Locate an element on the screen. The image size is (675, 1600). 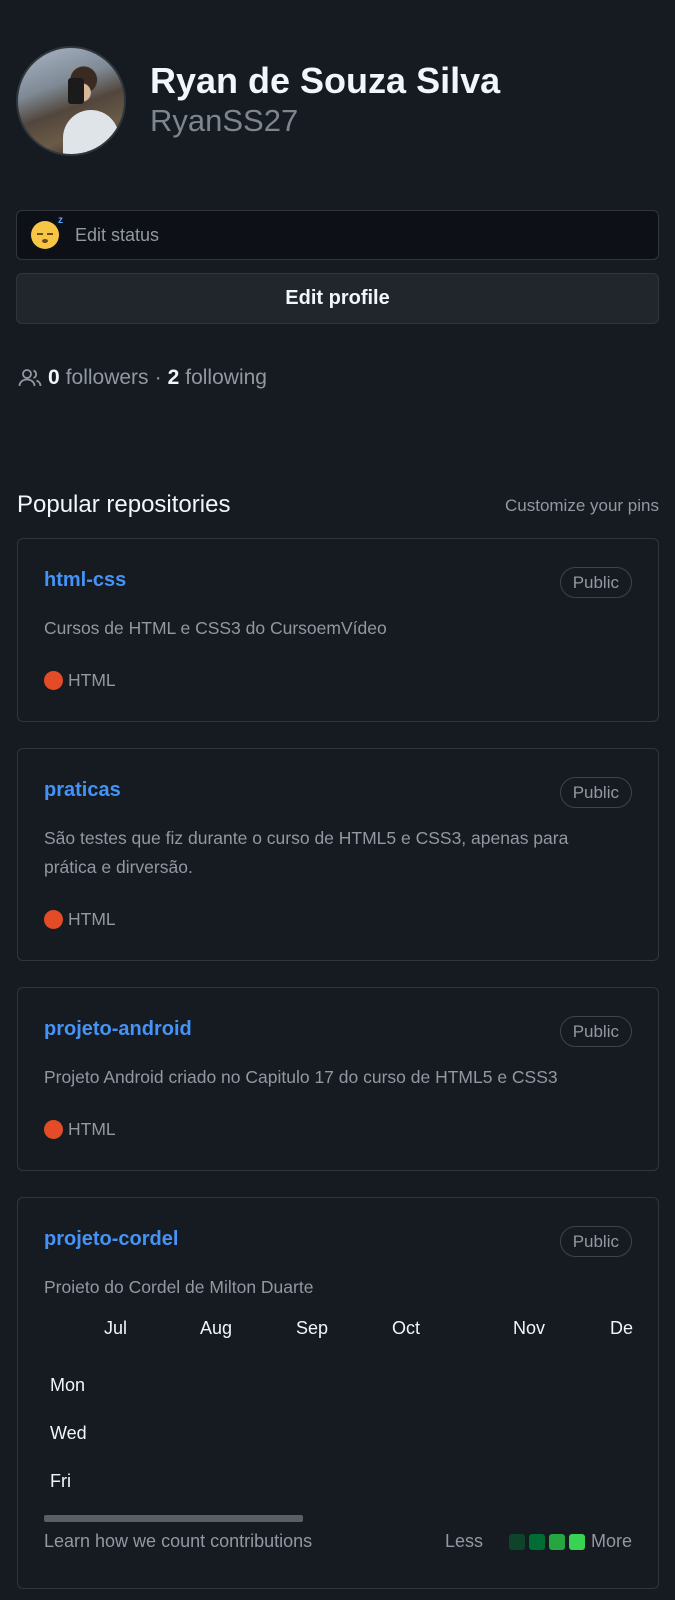
edit-status-label: Edit status is located at coordinates (117, 234).